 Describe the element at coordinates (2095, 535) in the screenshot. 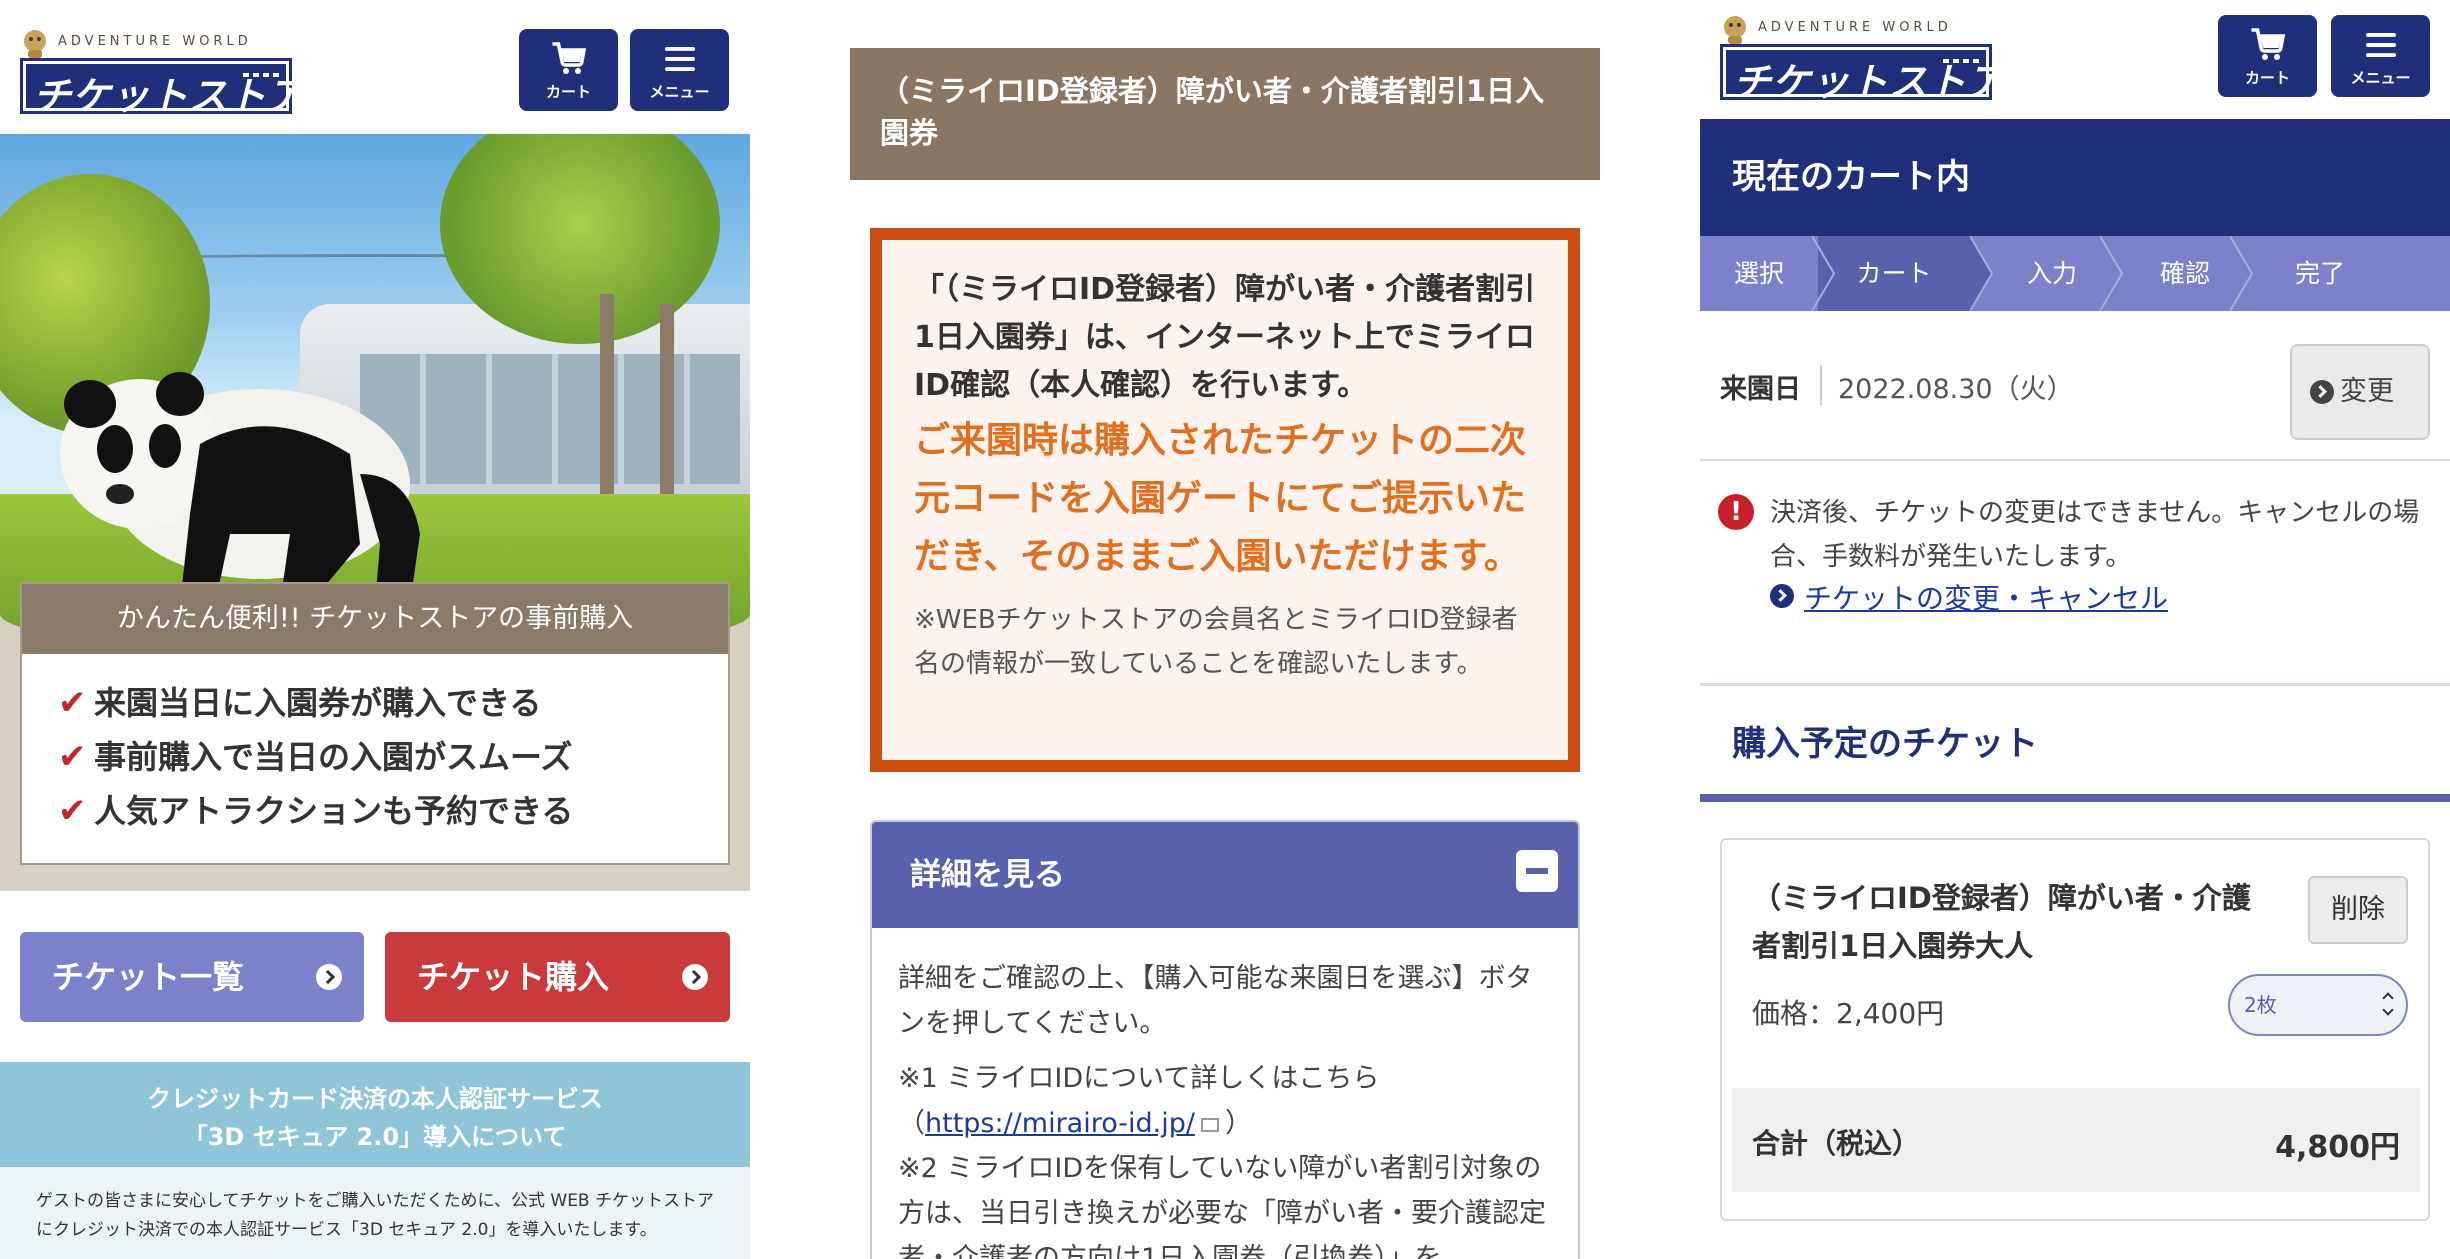

I see `warning-text: 決済後、チケットの変更はできません。キャンセルの場合、手数料が発生いたします。` at that location.